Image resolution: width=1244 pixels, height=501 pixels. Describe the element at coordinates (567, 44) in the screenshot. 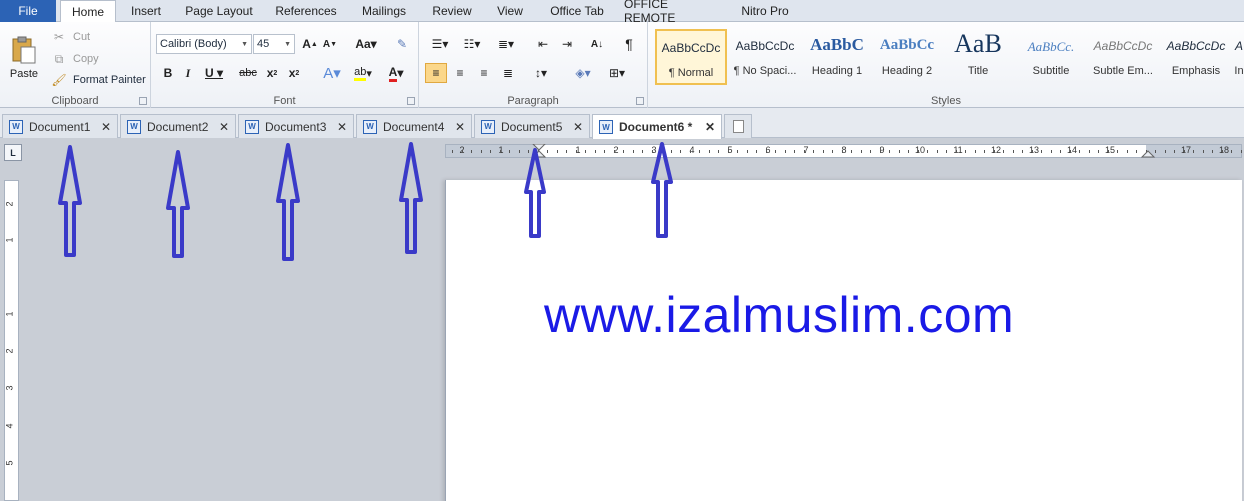

I see `increase-indent-icon: ⇥` at that location.